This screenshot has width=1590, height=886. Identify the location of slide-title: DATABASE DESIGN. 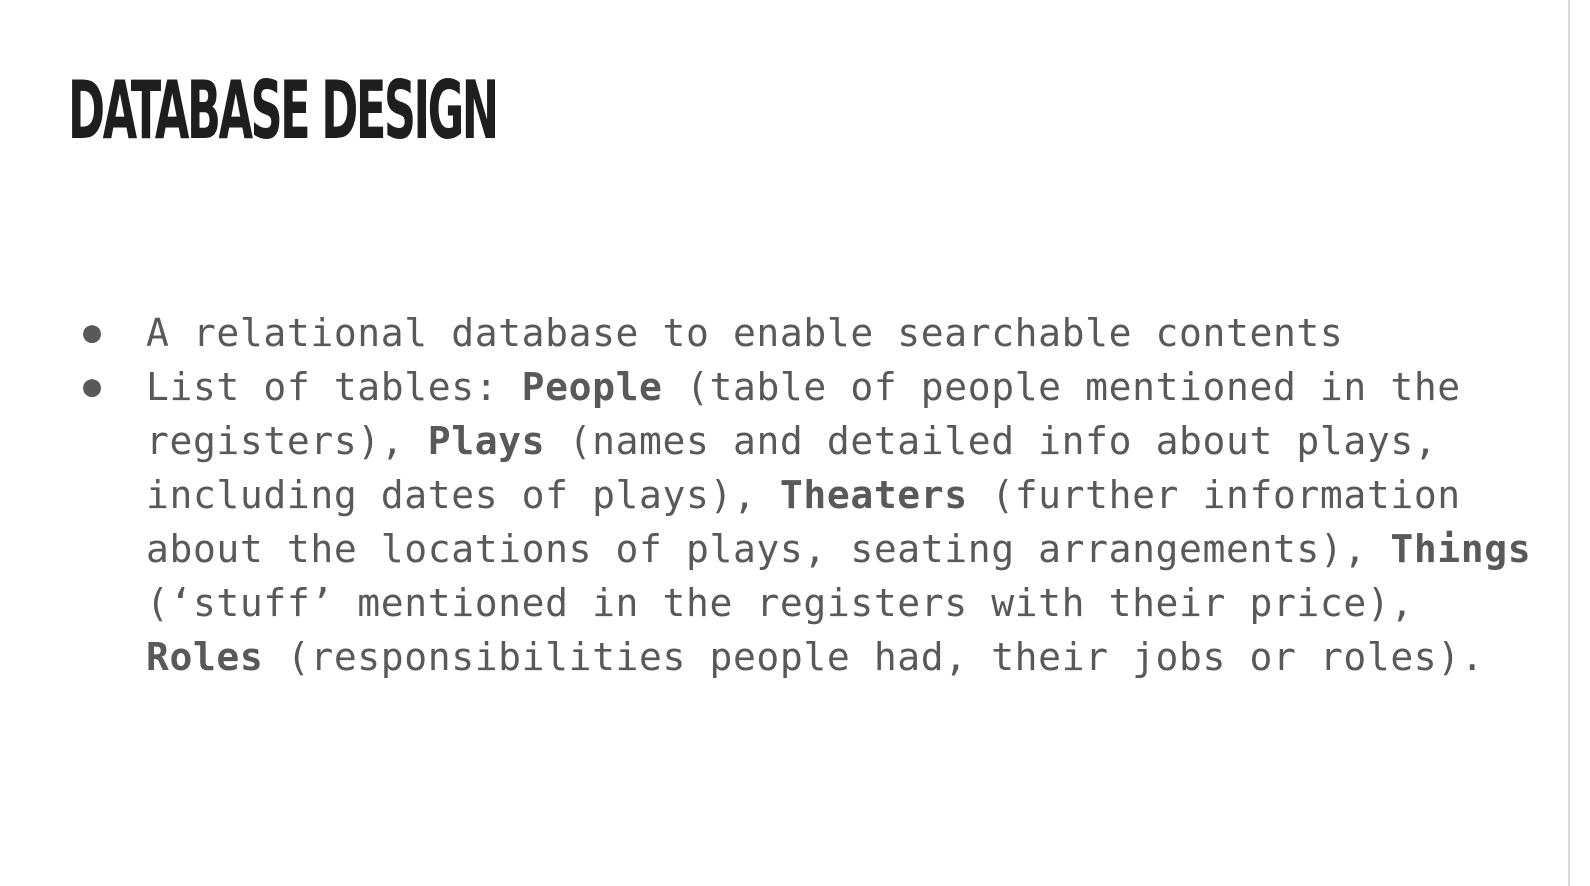
(283, 110).